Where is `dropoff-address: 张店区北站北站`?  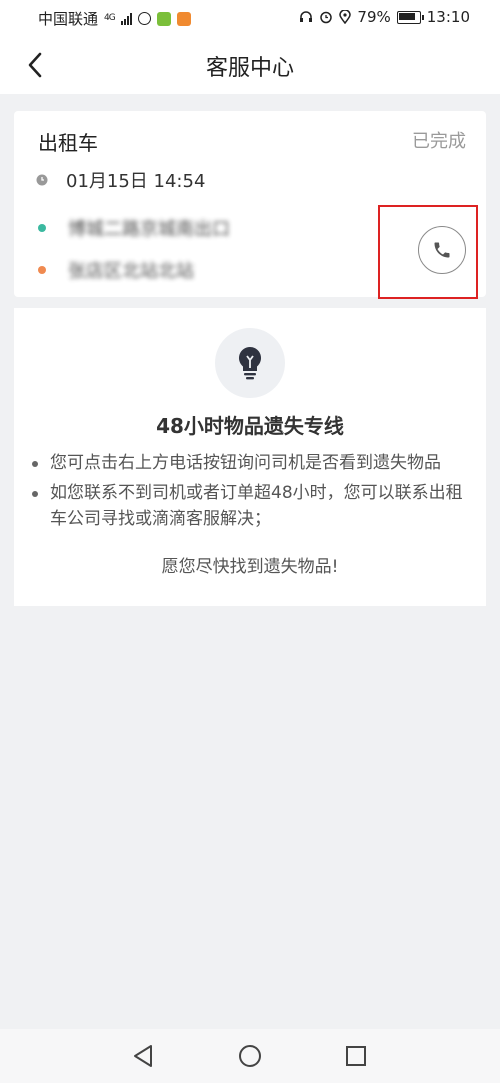
dropoff-address: 张店区北站北站 is located at coordinates (131, 271).